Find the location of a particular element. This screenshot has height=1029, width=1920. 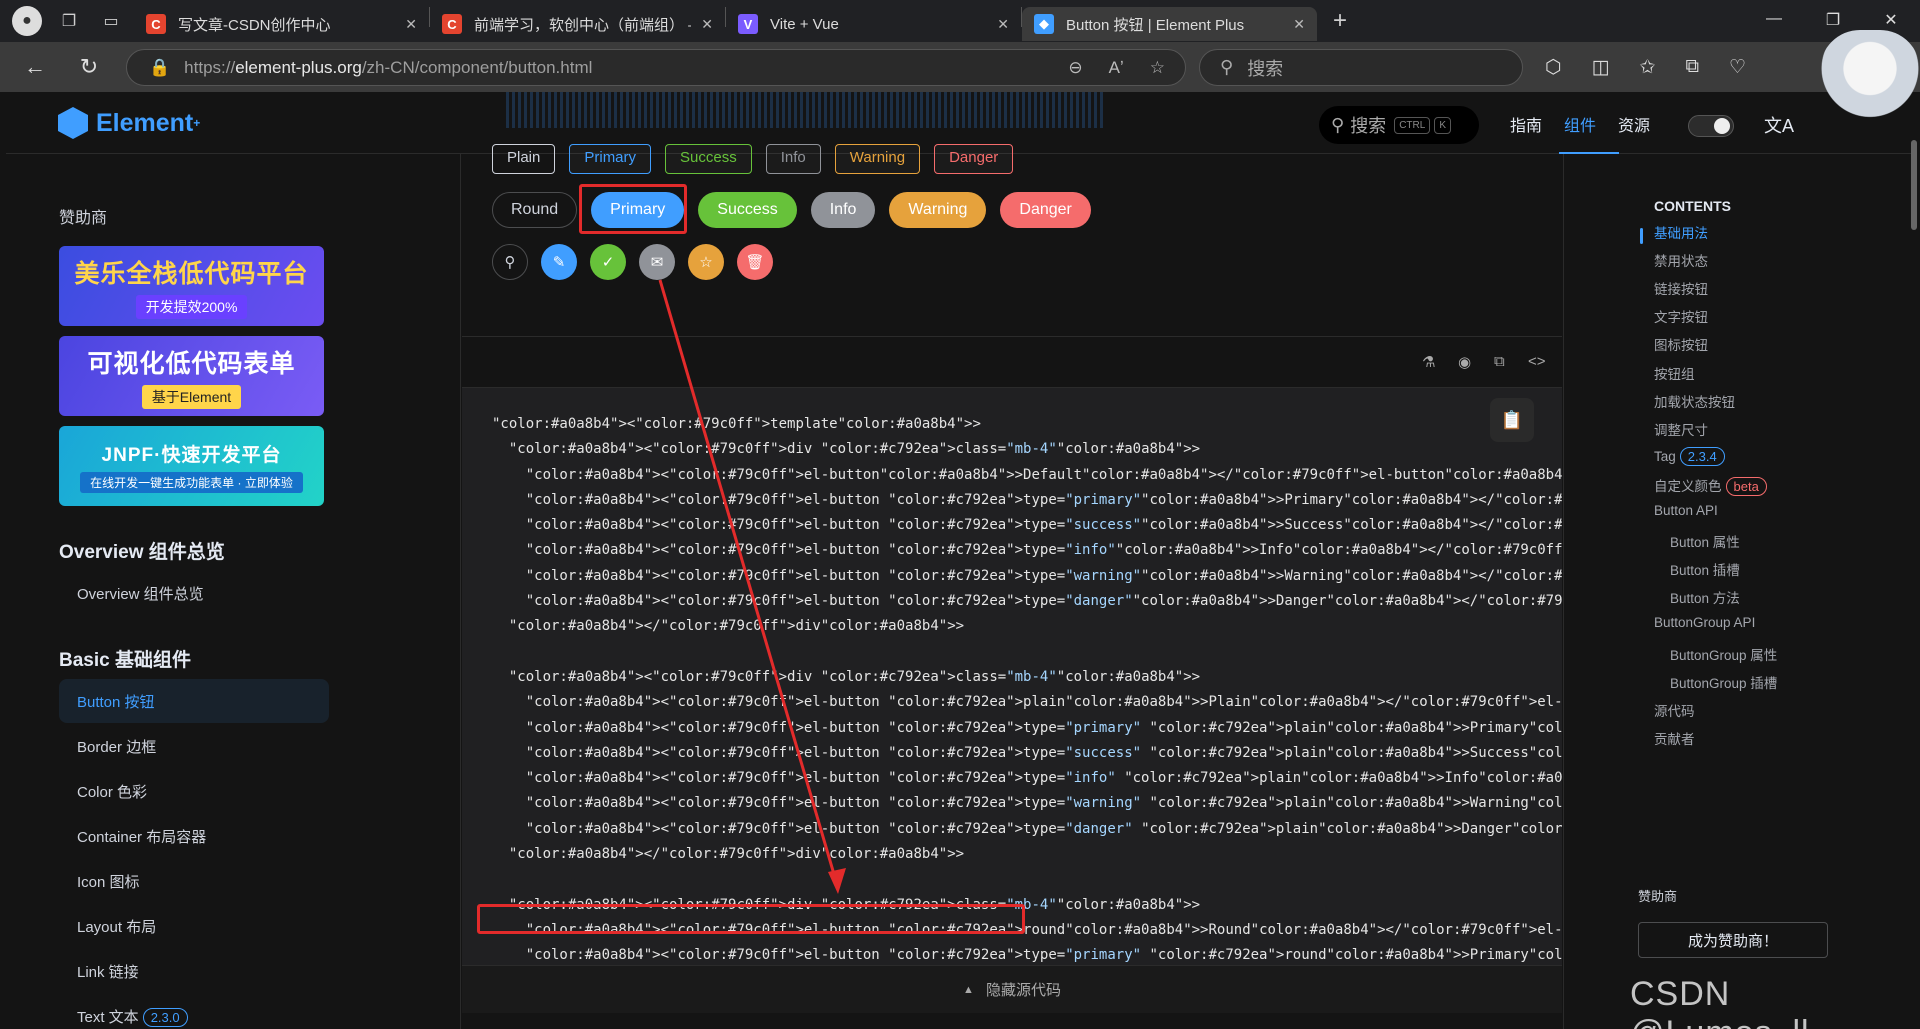

toc-item: 基础用法 is located at coordinates (1681, 232).